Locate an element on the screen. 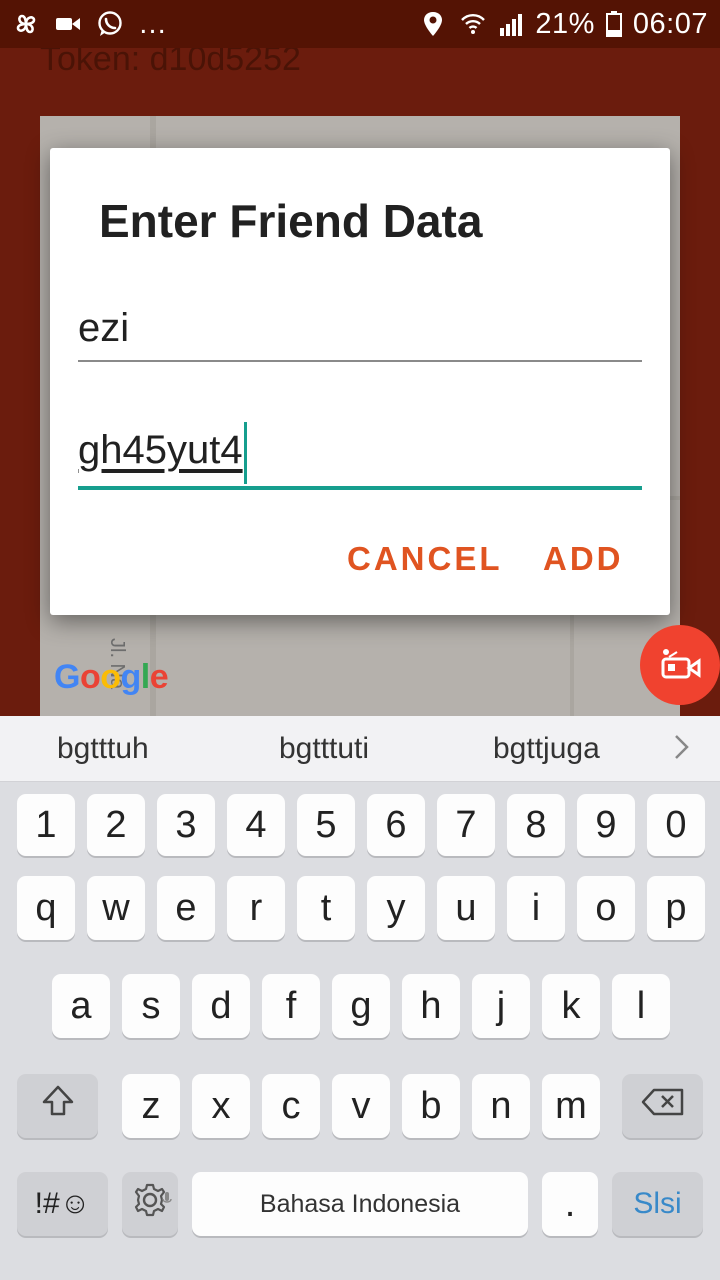 The height and width of the screenshot is (1280, 720). key-s: s is located at coordinates (151, 1006).